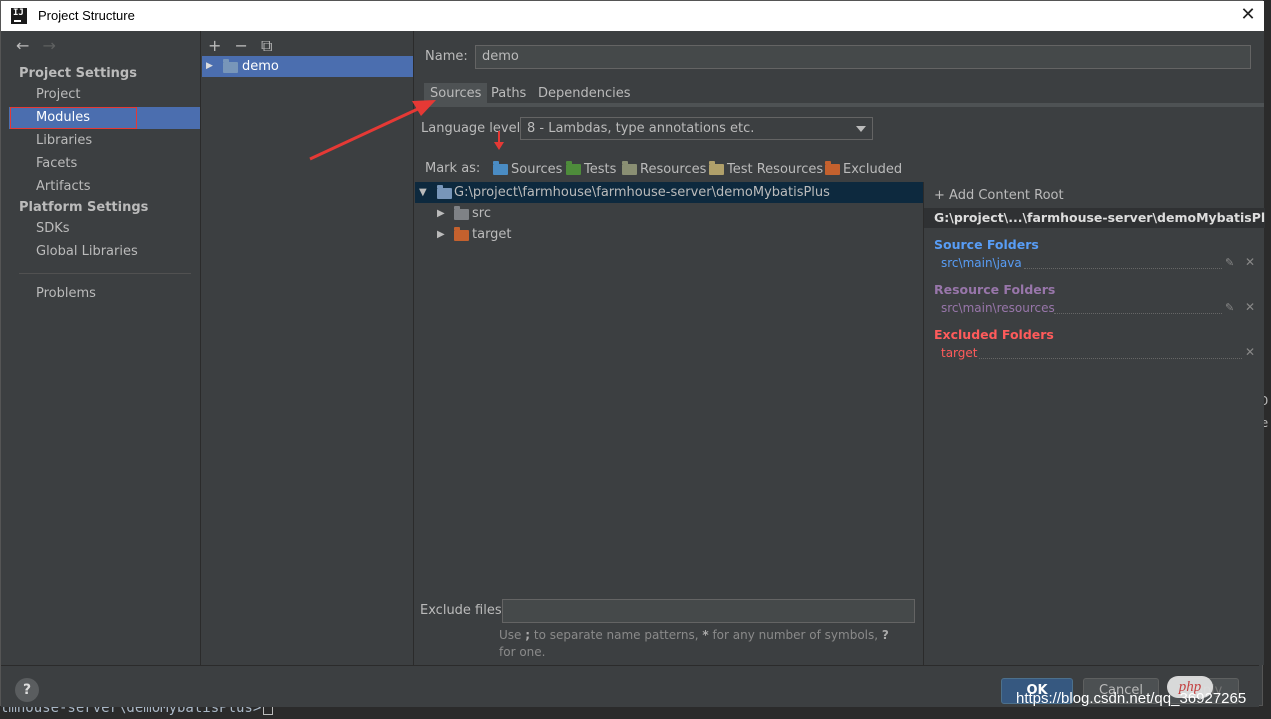  I want to click on test-resources-folder-icon, so click(716, 168).